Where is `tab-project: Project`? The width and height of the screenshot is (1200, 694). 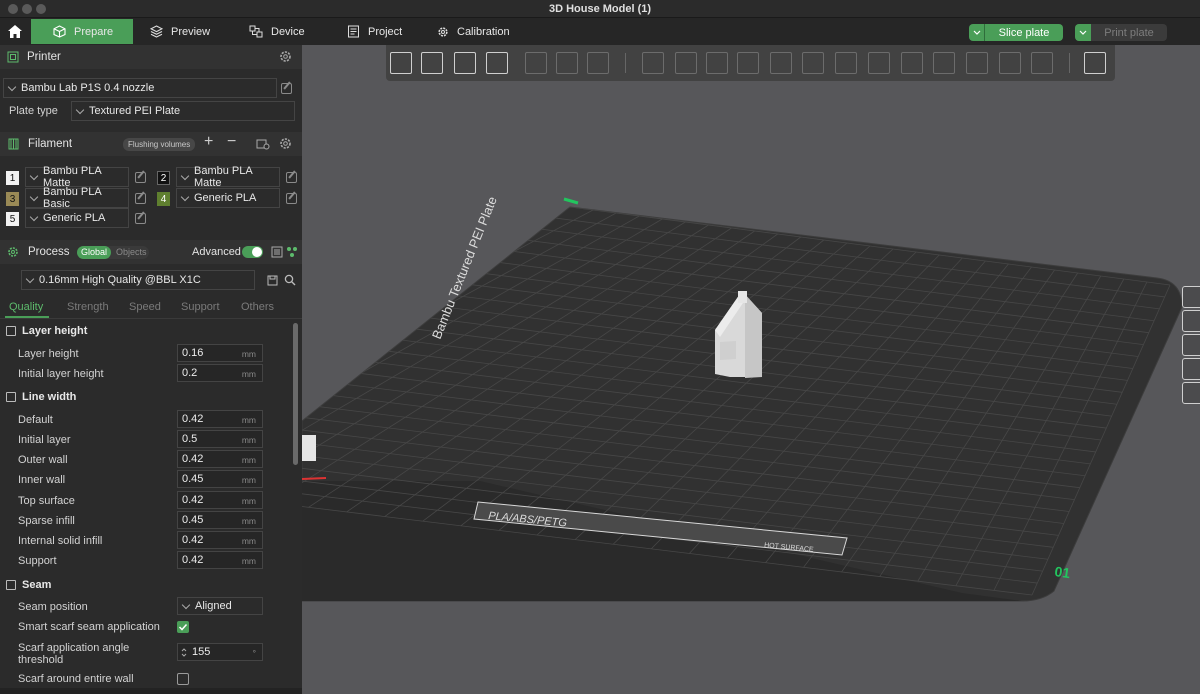 tab-project: Project is located at coordinates (374, 31).